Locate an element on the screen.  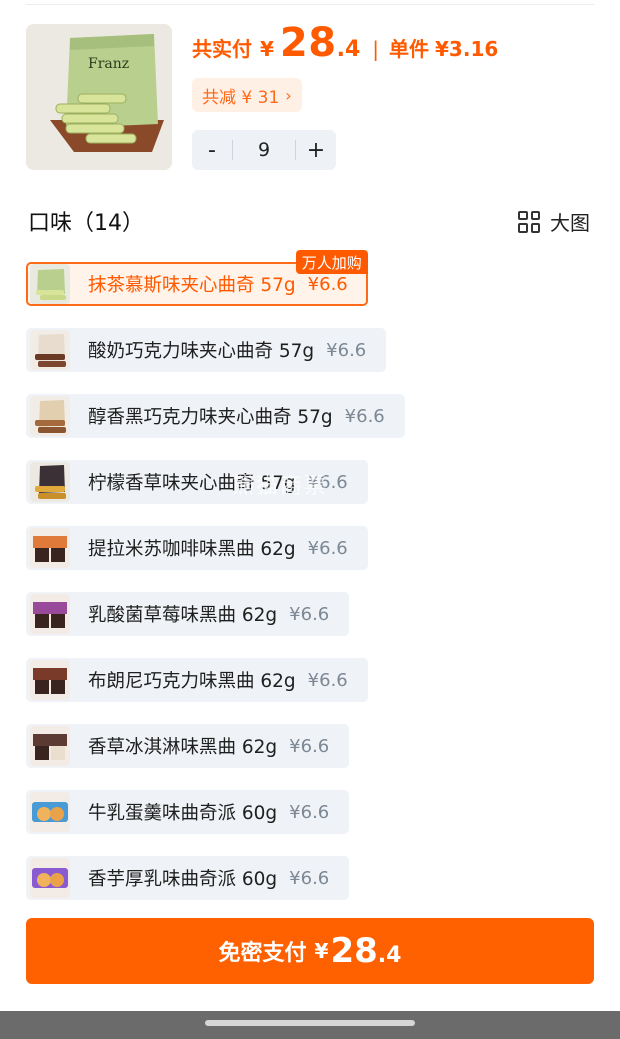
flavor-option: 醇香黑巧克力味夹心曲奇 57g ¥6.6 is located at coordinates (215, 416).